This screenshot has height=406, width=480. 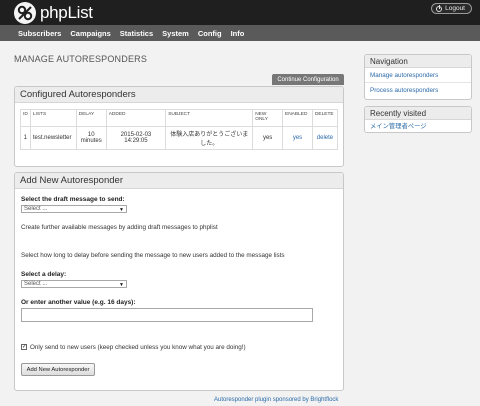 I want to click on cell-id: 1, so click(x=25, y=138).